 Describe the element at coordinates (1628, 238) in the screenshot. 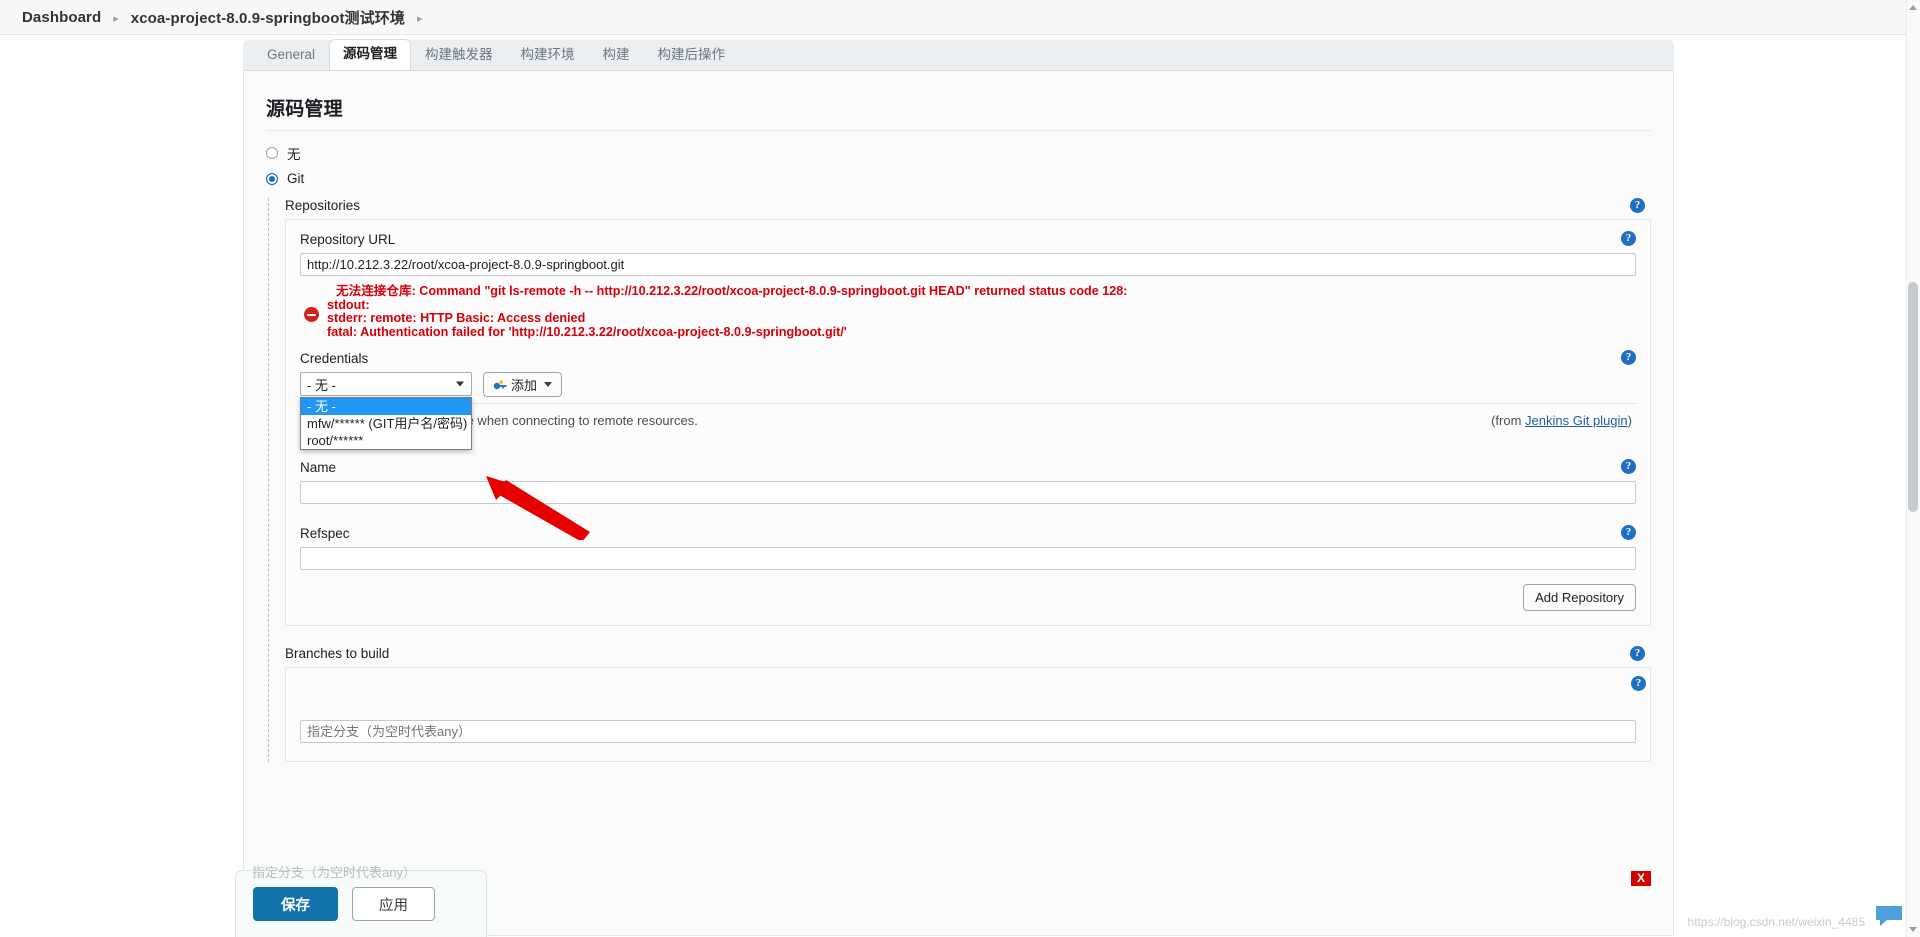

I see `help-icon-repository-url: ?` at that location.